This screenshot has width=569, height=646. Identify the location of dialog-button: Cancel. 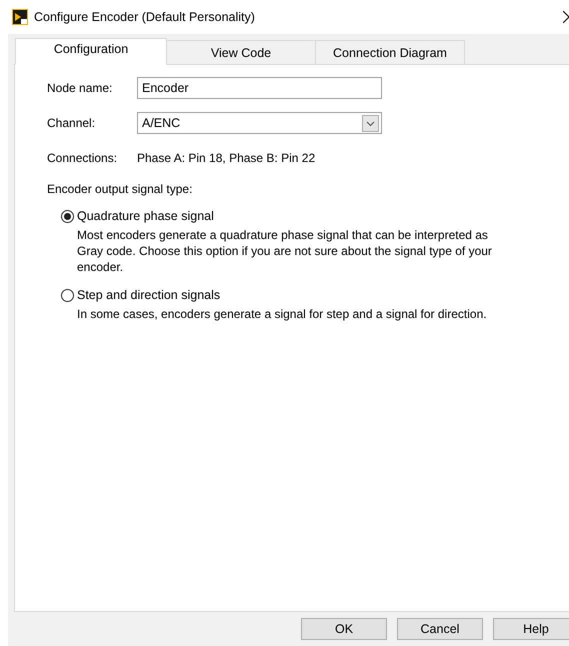
(440, 629).